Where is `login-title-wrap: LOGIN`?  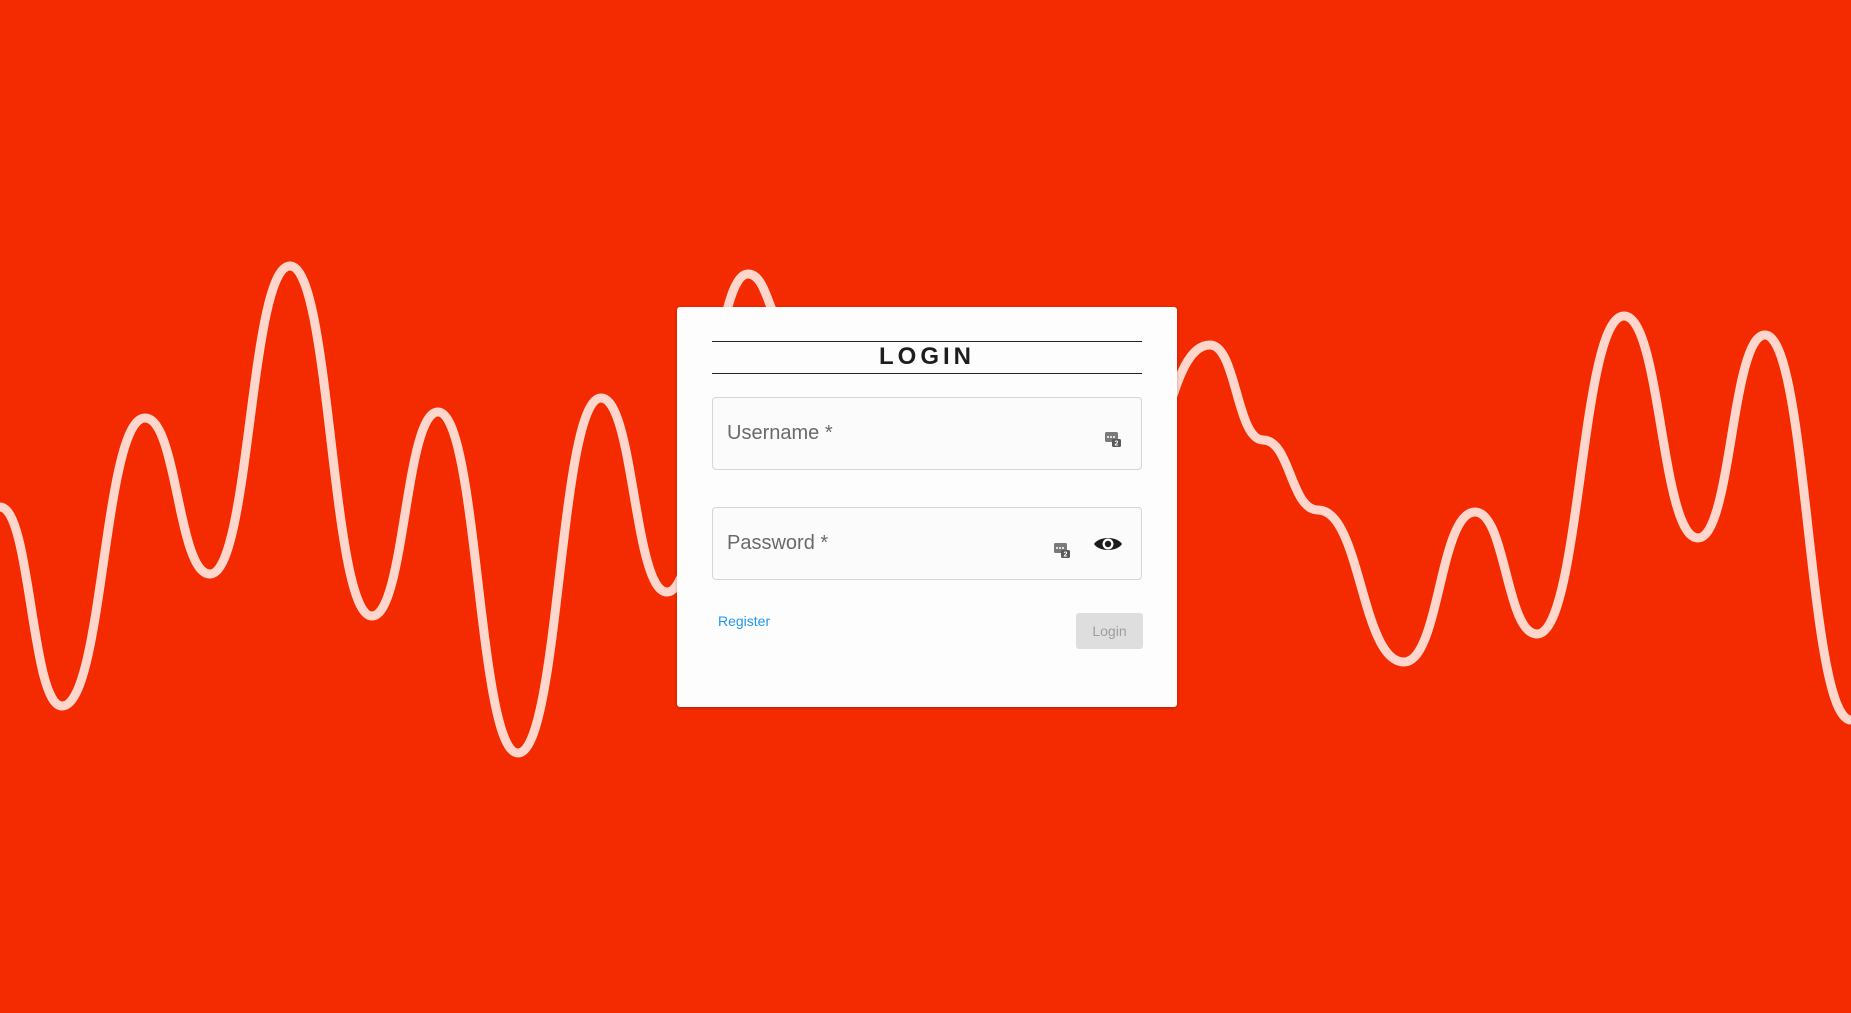 login-title-wrap: LOGIN is located at coordinates (927, 357).